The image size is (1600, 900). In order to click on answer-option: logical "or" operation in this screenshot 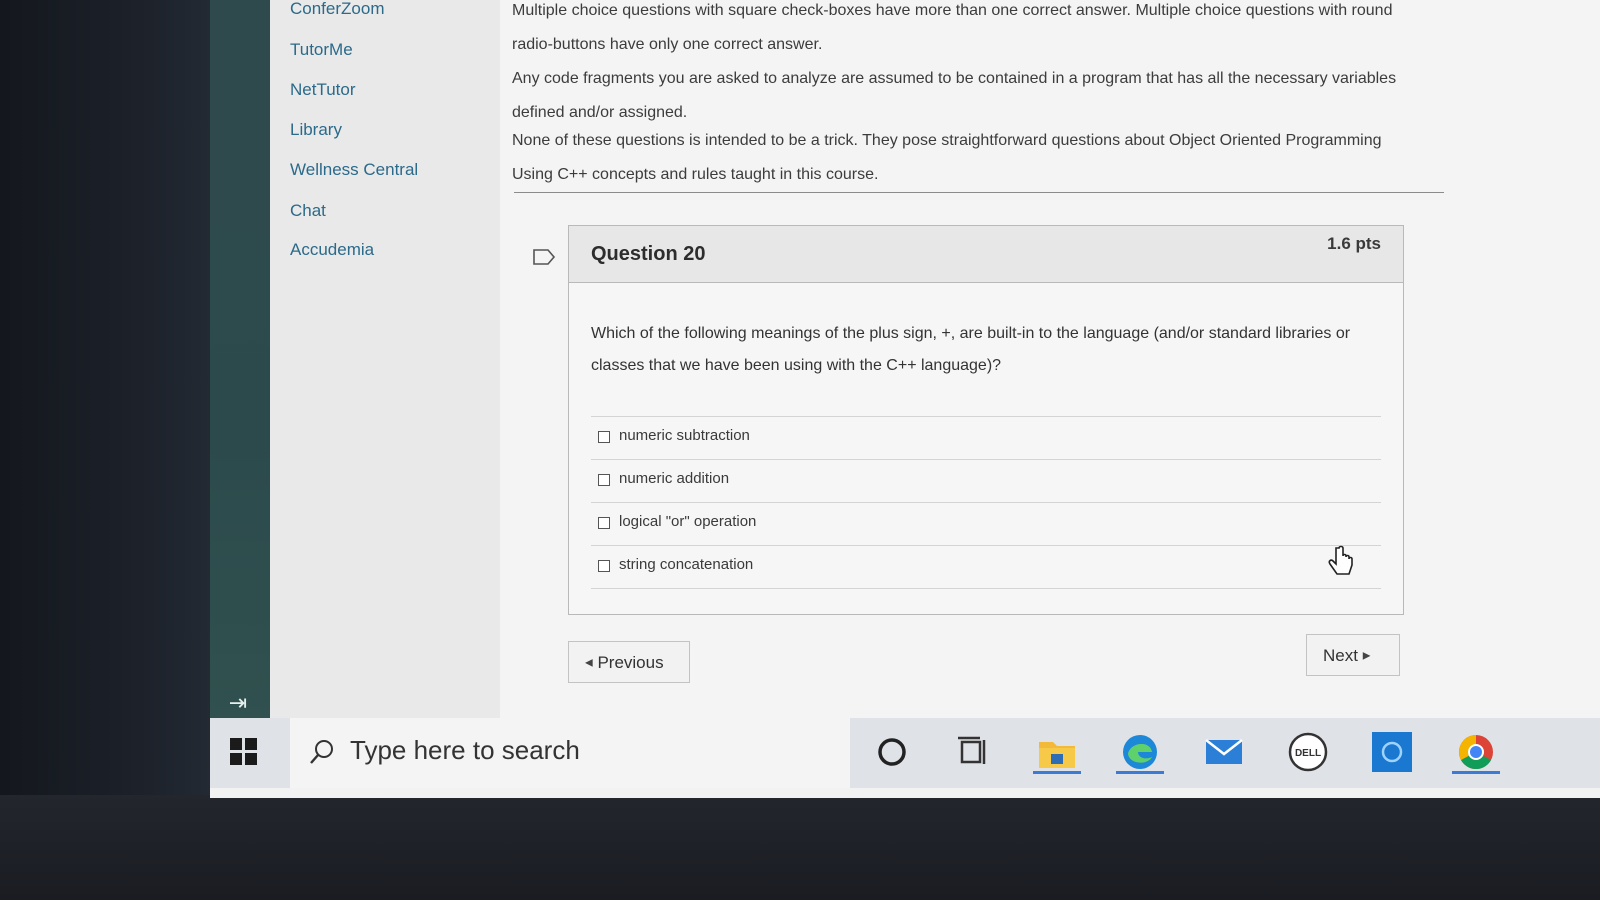, I will do `click(986, 524)`.